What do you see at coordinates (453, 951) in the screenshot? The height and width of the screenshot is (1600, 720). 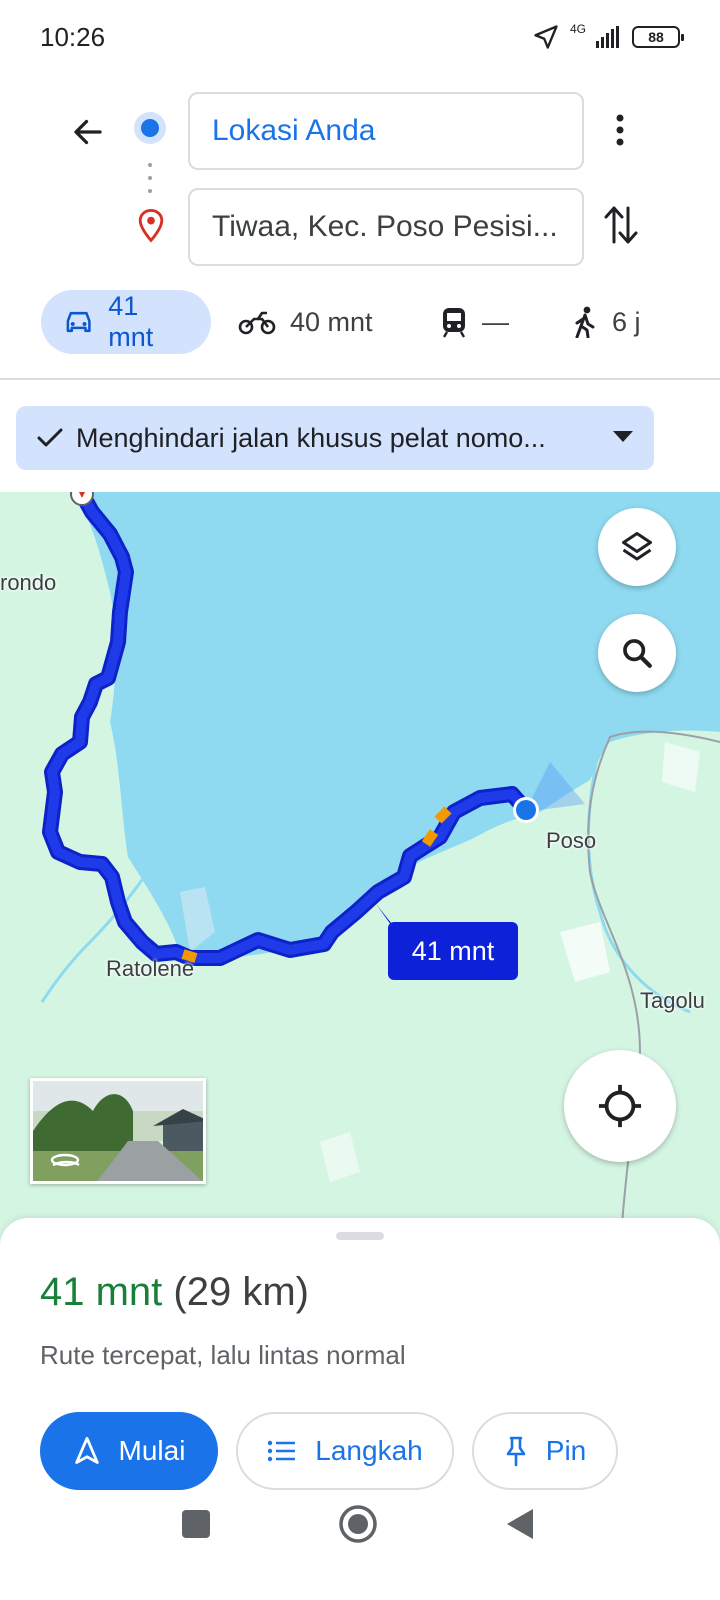 I see `route-time-badge: 41 mnt` at bounding box center [453, 951].